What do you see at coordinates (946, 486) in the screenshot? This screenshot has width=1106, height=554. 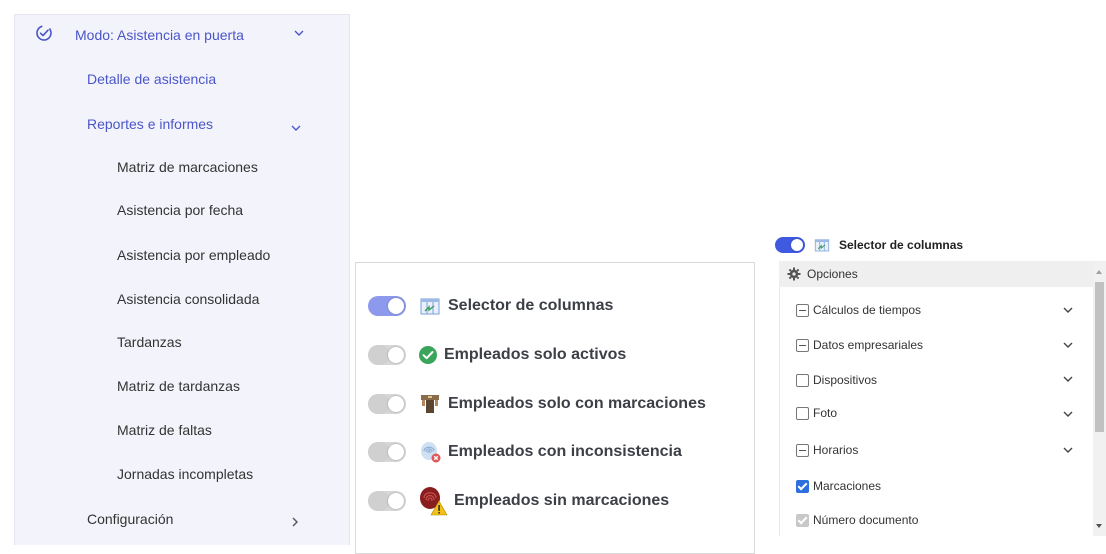 I see `column-item-marcaciones: Marcaciones` at bounding box center [946, 486].